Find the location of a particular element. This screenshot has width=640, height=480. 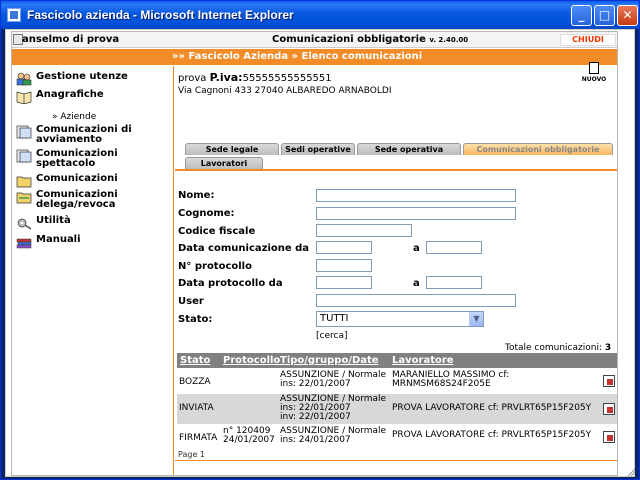

company-name: prova is located at coordinates (192, 78).